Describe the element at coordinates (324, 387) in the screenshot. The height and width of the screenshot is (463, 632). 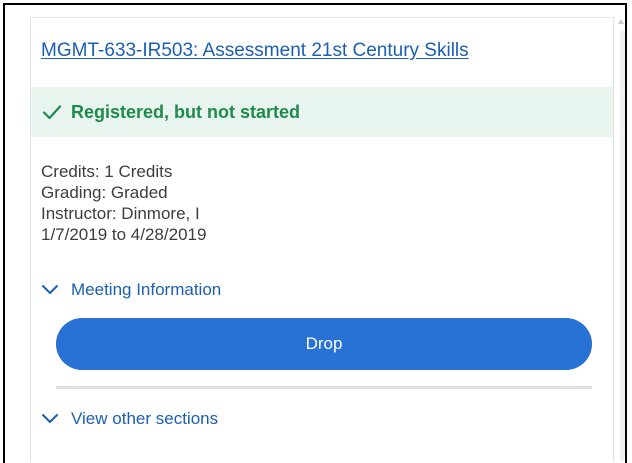
I see `divider` at that location.